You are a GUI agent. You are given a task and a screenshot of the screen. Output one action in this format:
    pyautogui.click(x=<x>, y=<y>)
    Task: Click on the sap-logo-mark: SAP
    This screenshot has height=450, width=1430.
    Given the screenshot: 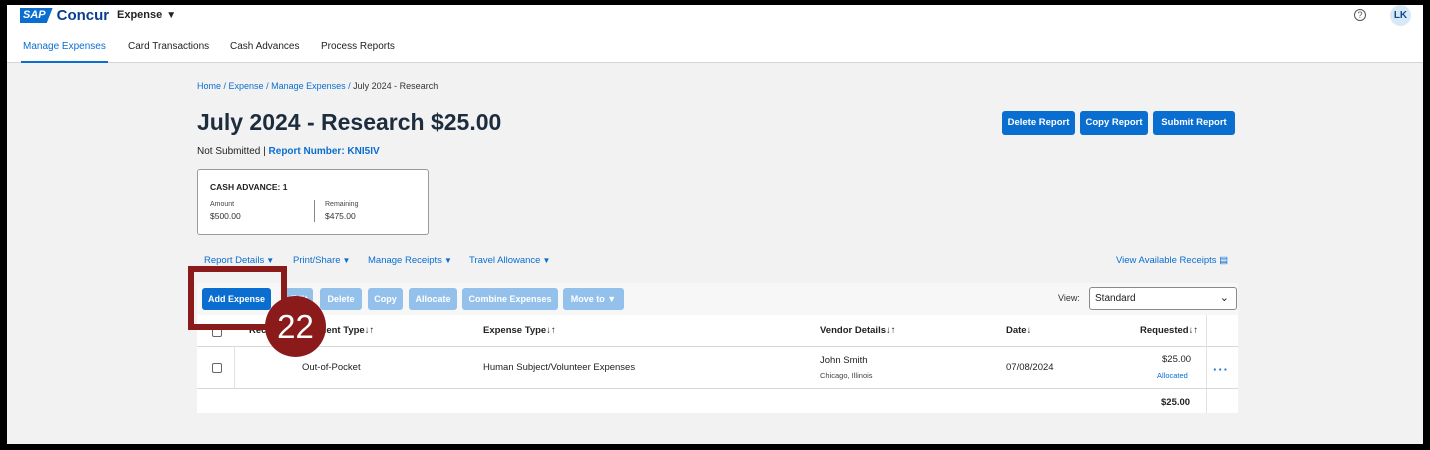 What is the action you would take?
    pyautogui.click(x=36, y=15)
    